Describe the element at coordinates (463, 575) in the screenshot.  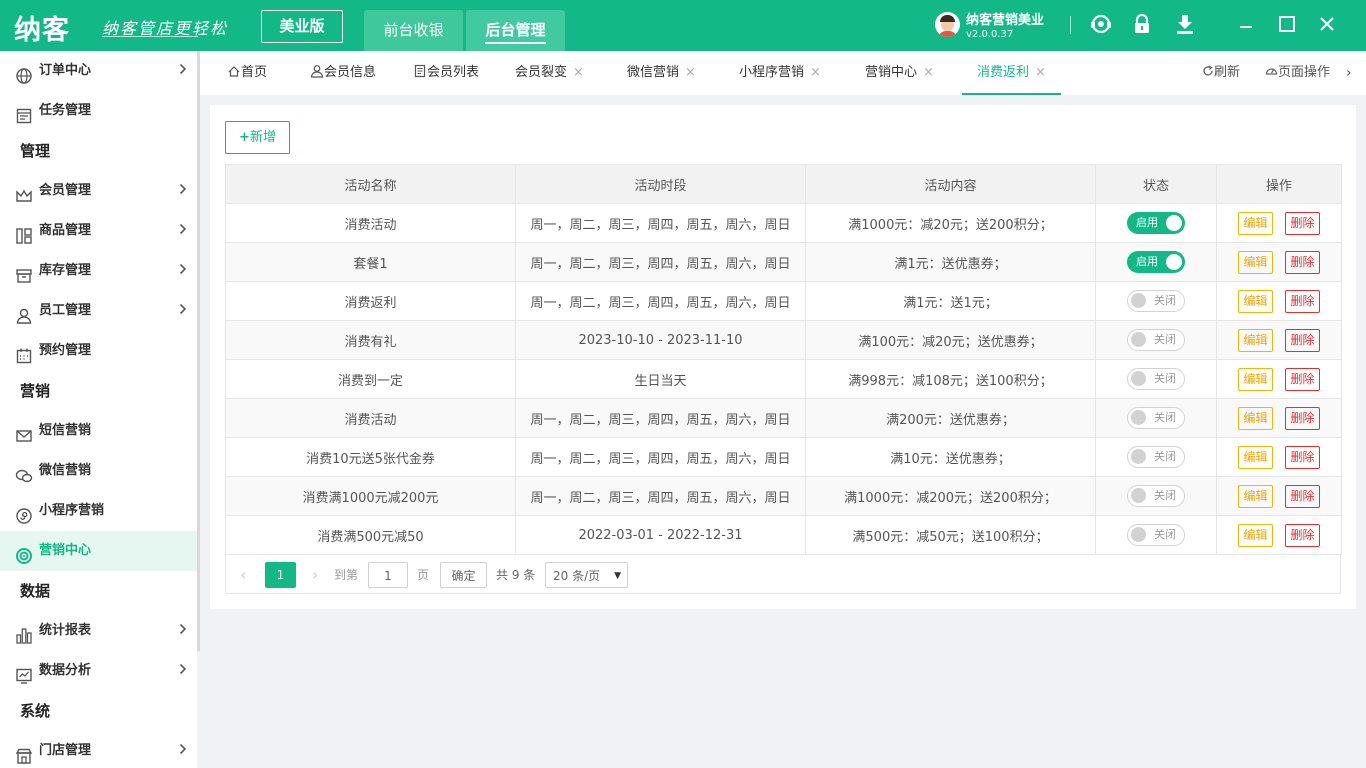
I see `goto-confirm-button: 确定` at that location.